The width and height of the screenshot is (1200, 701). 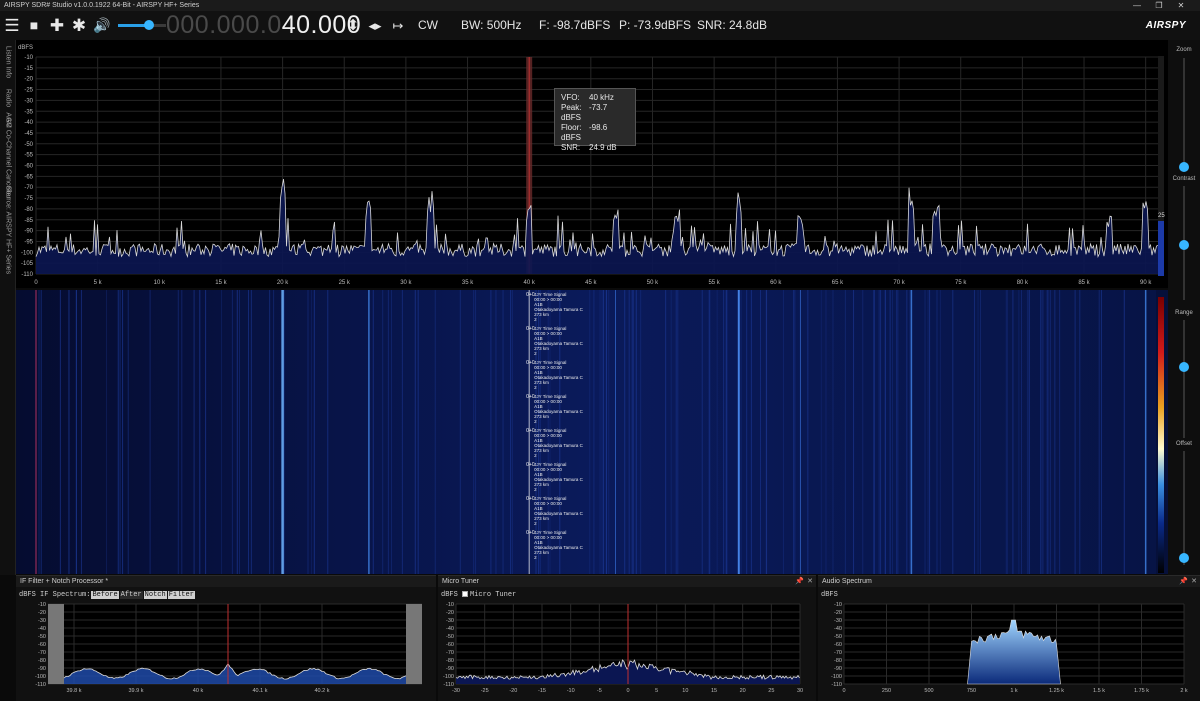 What do you see at coordinates (656, 691) in the screenshot?
I see `x-tick-label: 5` at bounding box center [656, 691].